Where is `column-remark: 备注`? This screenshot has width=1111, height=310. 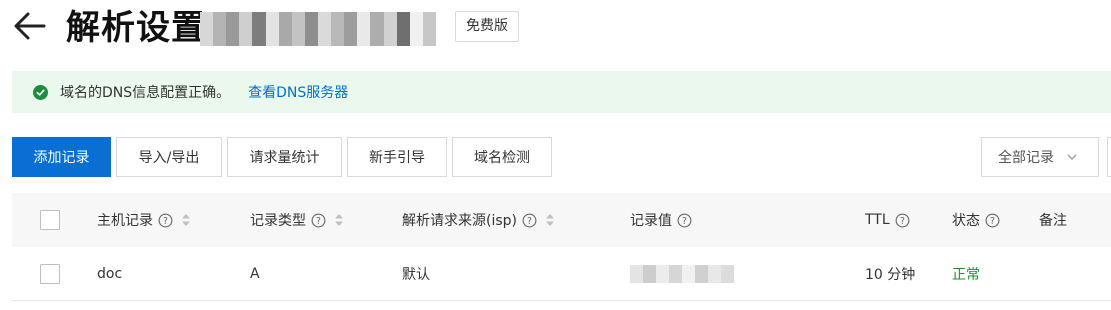 column-remark: 备注 is located at coordinates (1053, 220).